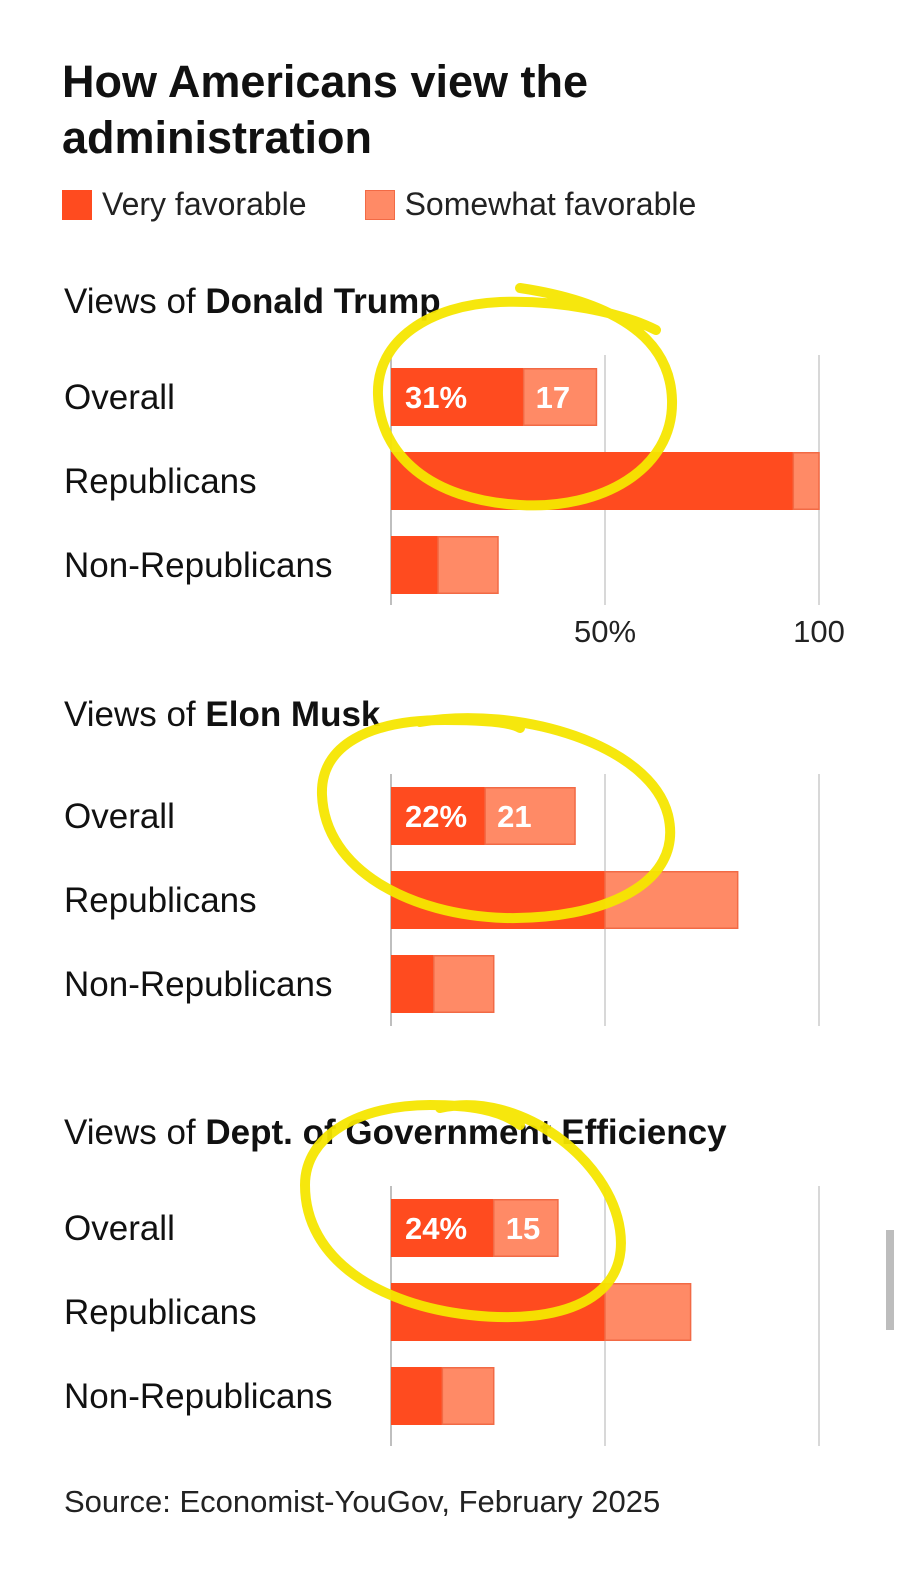  Describe the element at coordinates (436, 397) in the screenshot. I see `data-label-very: 31%` at that location.